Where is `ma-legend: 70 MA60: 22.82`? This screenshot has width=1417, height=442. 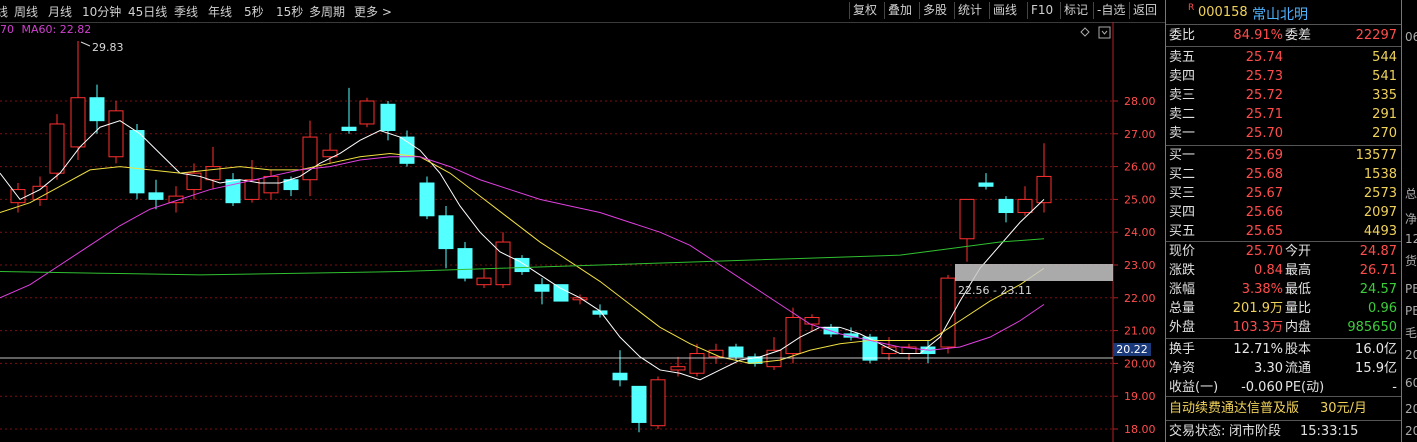 ma-legend: 70 MA60: 22.82 is located at coordinates (45, 29).